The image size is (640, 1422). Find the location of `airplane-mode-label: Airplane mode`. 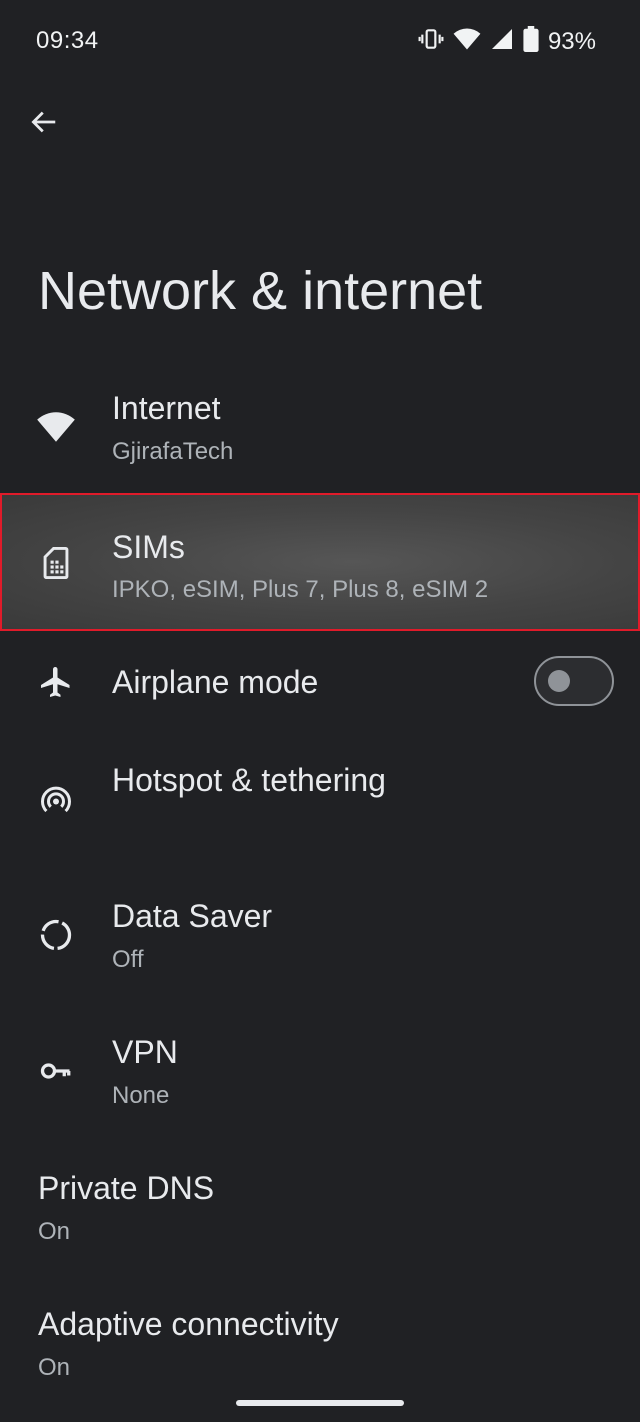

airplane-mode-label: Airplane mode is located at coordinates (215, 682).